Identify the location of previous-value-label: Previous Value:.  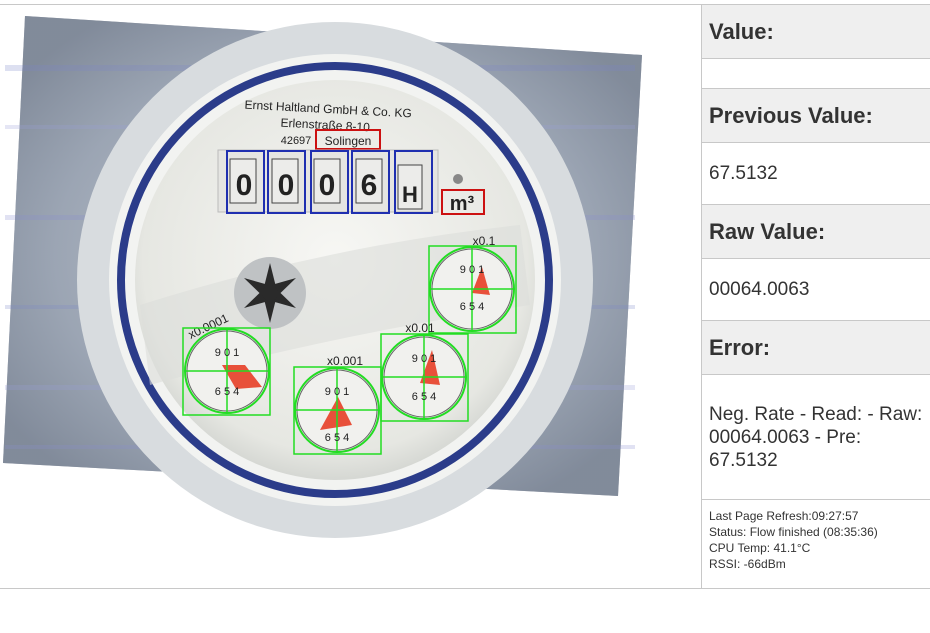
(816, 116).